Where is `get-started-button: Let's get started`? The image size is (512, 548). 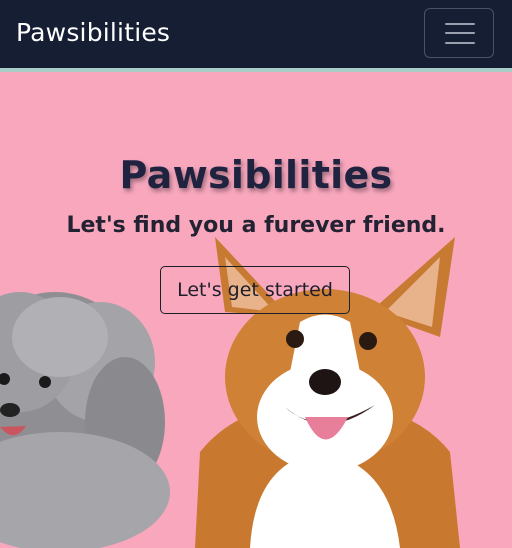
get-started-button: Let's get started is located at coordinates (255, 290).